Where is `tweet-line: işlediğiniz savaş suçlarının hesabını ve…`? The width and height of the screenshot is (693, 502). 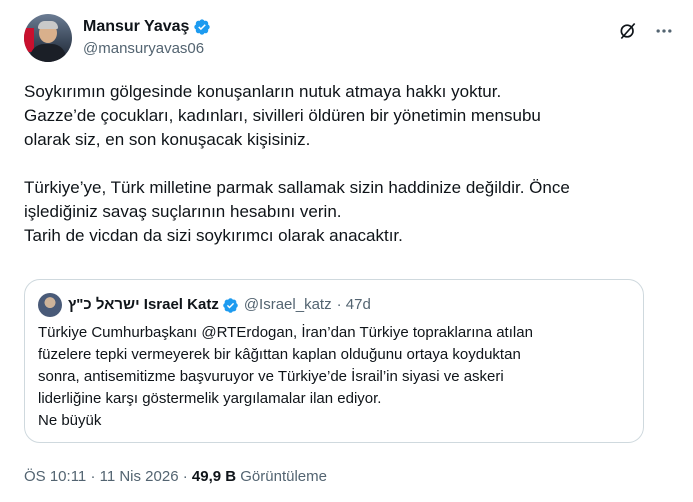 tweet-line: işlediğiniz savaş suçlarının hesabını ve… is located at coordinates (183, 211).